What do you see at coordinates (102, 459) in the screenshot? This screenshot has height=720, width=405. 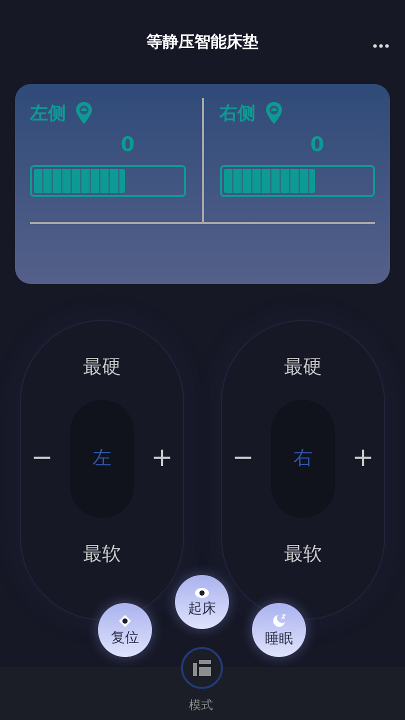 I see `side-indicator: 左` at bounding box center [102, 459].